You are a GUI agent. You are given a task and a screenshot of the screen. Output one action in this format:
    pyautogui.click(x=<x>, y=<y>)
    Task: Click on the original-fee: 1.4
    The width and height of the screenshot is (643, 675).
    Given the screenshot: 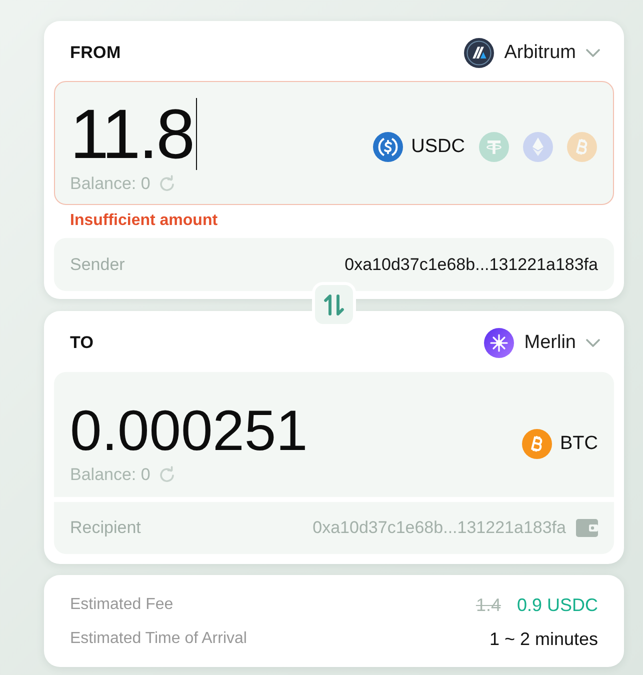 What is the action you would take?
    pyautogui.click(x=488, y=605)
    